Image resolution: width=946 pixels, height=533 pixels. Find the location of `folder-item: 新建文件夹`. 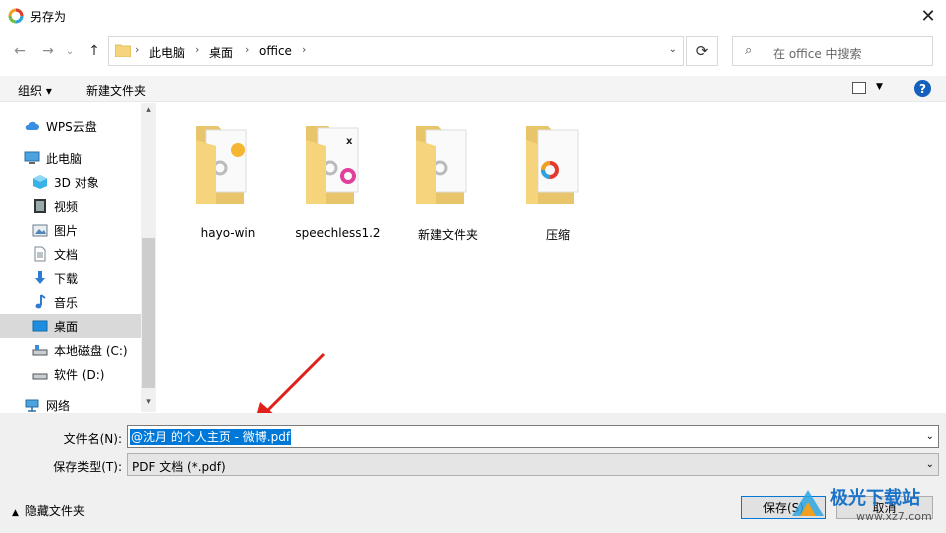

folder-item: 新建文件夹 is located at coordinates (448, 181).